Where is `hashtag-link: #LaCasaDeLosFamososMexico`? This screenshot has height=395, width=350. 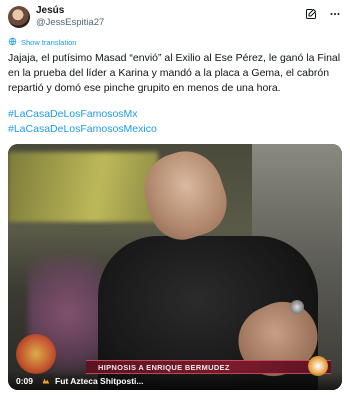
hashtag-link: #LaCasaDeLosFamososMexico is located at coordinates (175, 129).